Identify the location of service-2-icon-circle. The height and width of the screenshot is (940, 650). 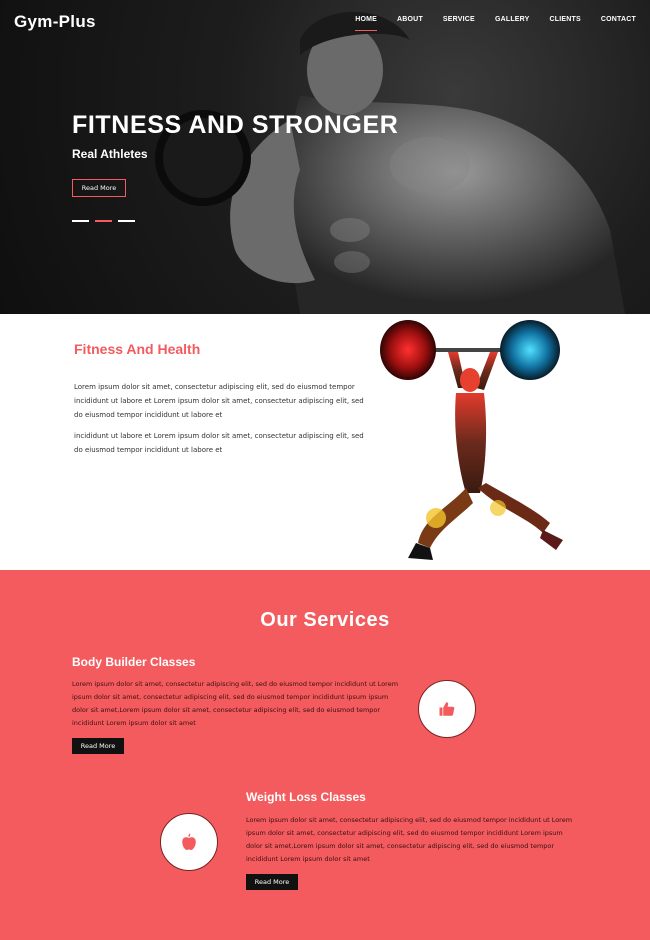
(189, 842).